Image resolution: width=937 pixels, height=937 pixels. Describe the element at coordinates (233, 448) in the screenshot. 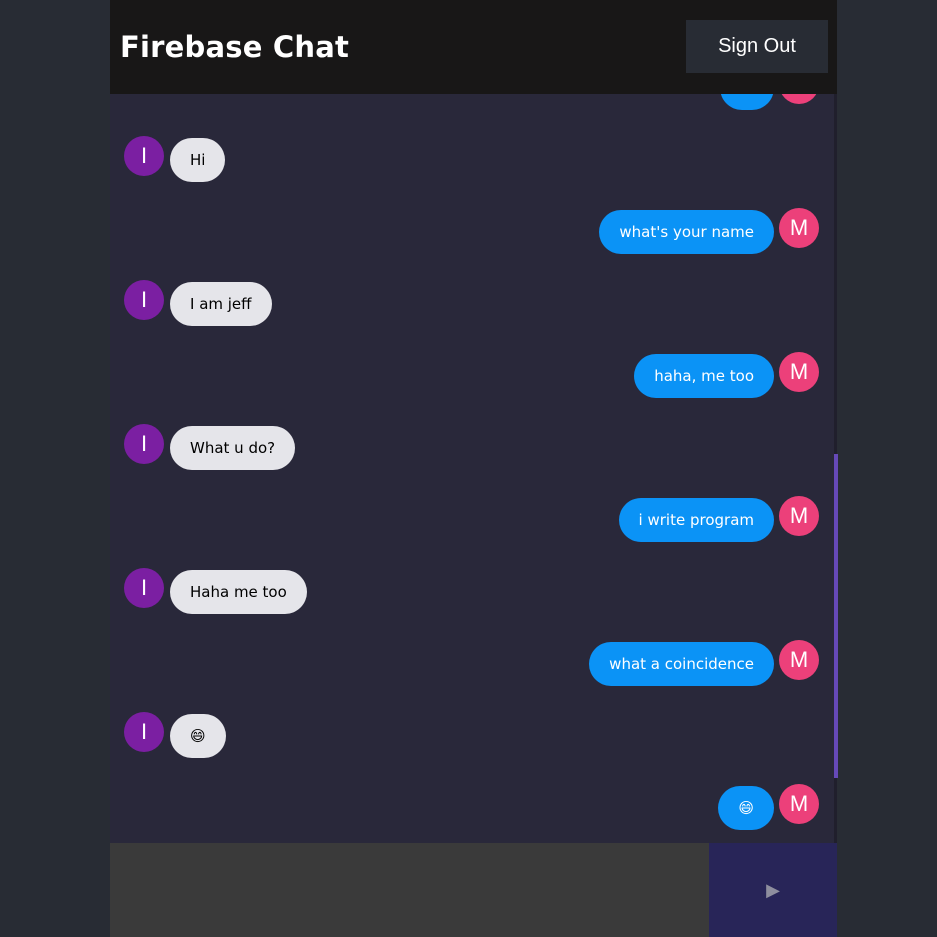

I see `message-bubble: What u do?` at that location.